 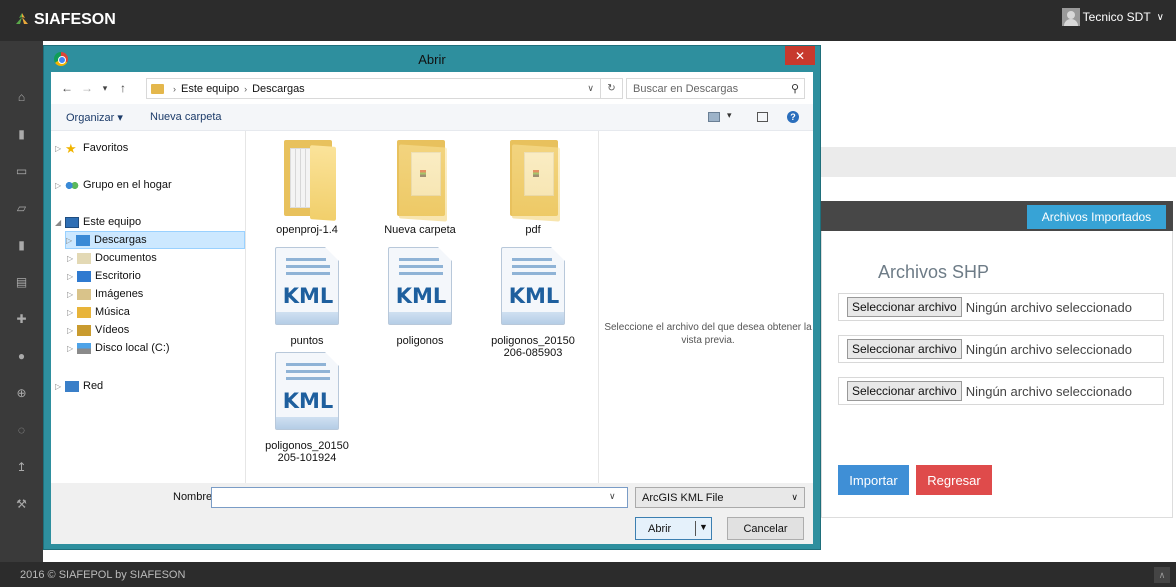 I want to click on new-folder-button: Nueva carpeta, so click(x=186, y=117).